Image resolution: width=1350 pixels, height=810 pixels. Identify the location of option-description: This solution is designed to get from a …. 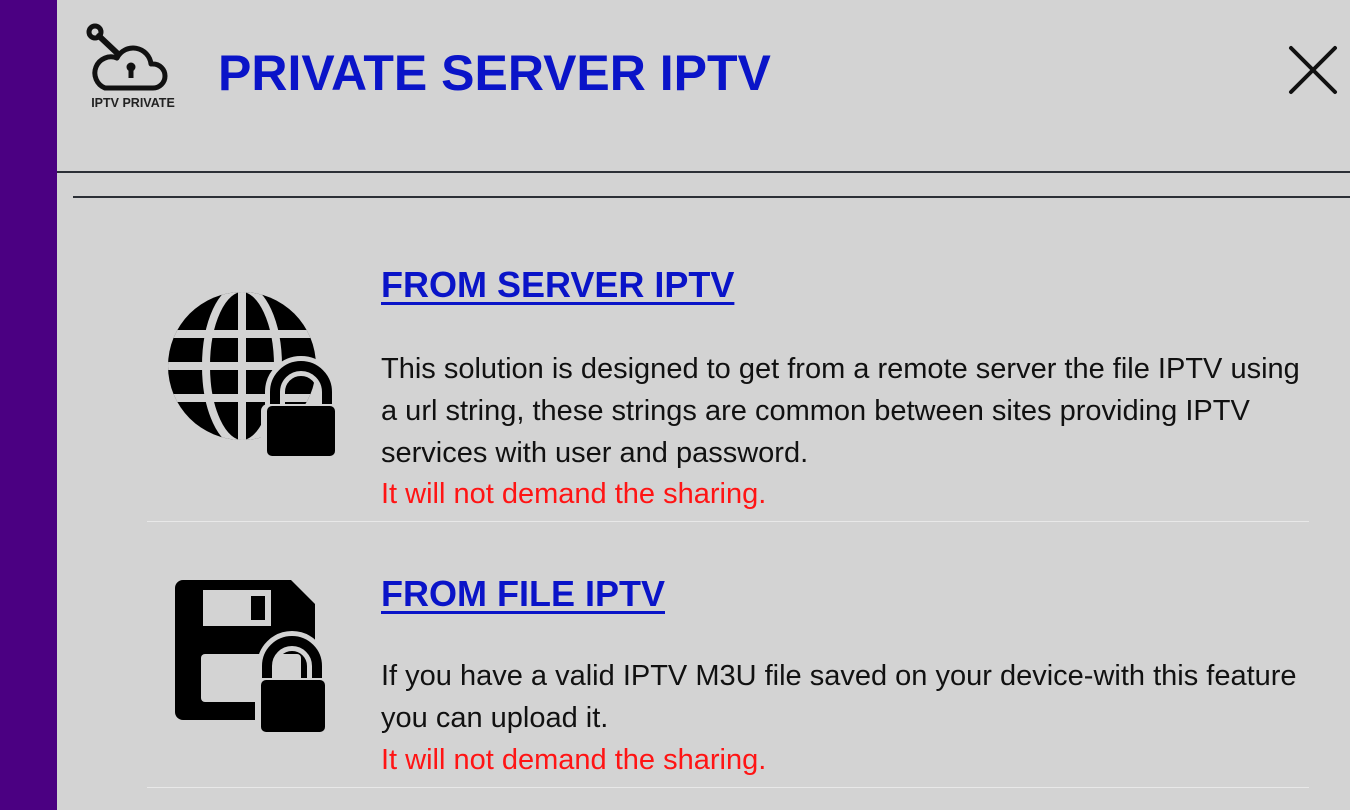
(840, 411).